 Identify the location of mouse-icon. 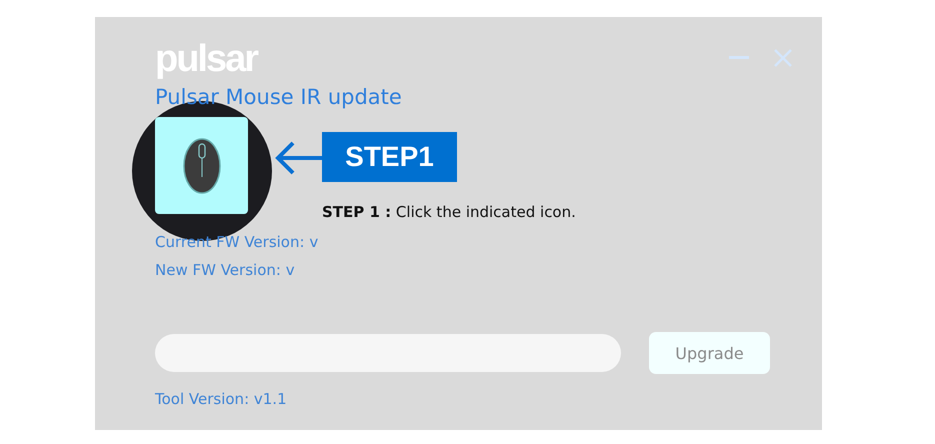
(202, 165).